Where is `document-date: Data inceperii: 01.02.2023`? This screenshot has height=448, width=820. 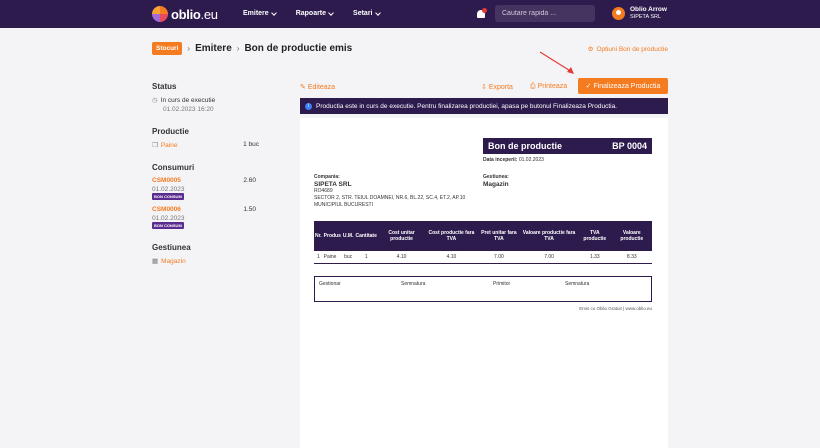
document-date: Data inceperii: 01.02.2023 is located at coordinates (513, 160).